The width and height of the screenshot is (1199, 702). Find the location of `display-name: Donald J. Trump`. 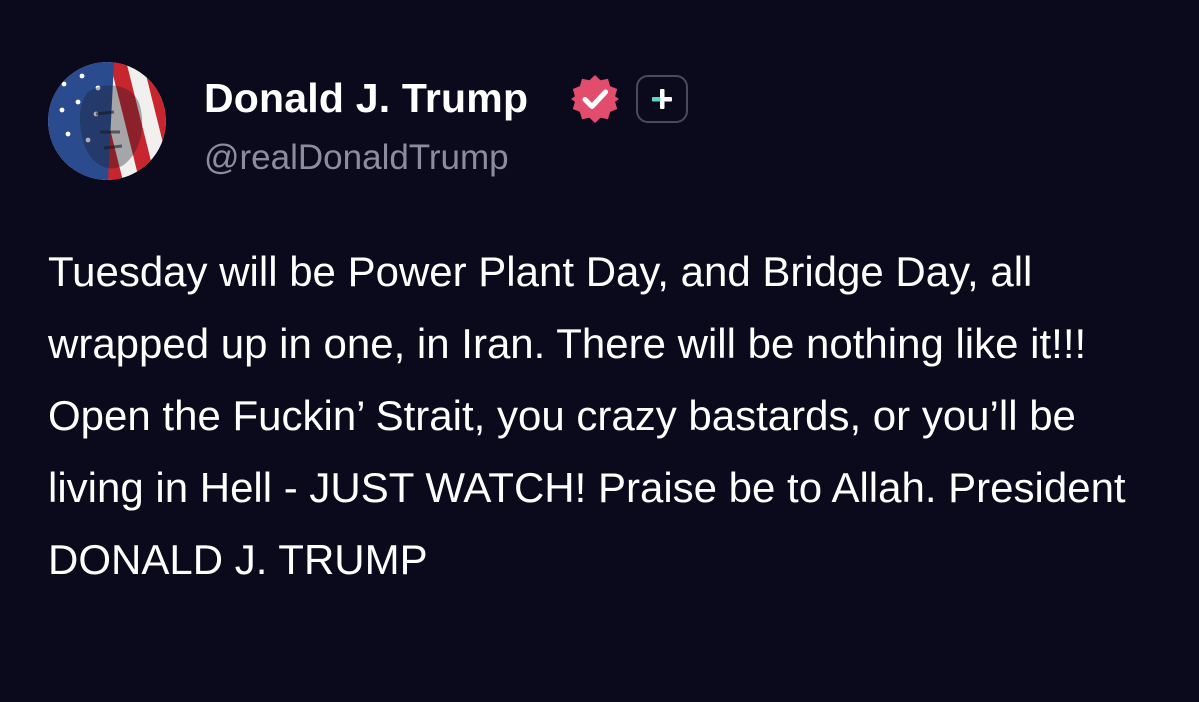

display-name: Donald J. Trump is located at coordinates (366, 98).